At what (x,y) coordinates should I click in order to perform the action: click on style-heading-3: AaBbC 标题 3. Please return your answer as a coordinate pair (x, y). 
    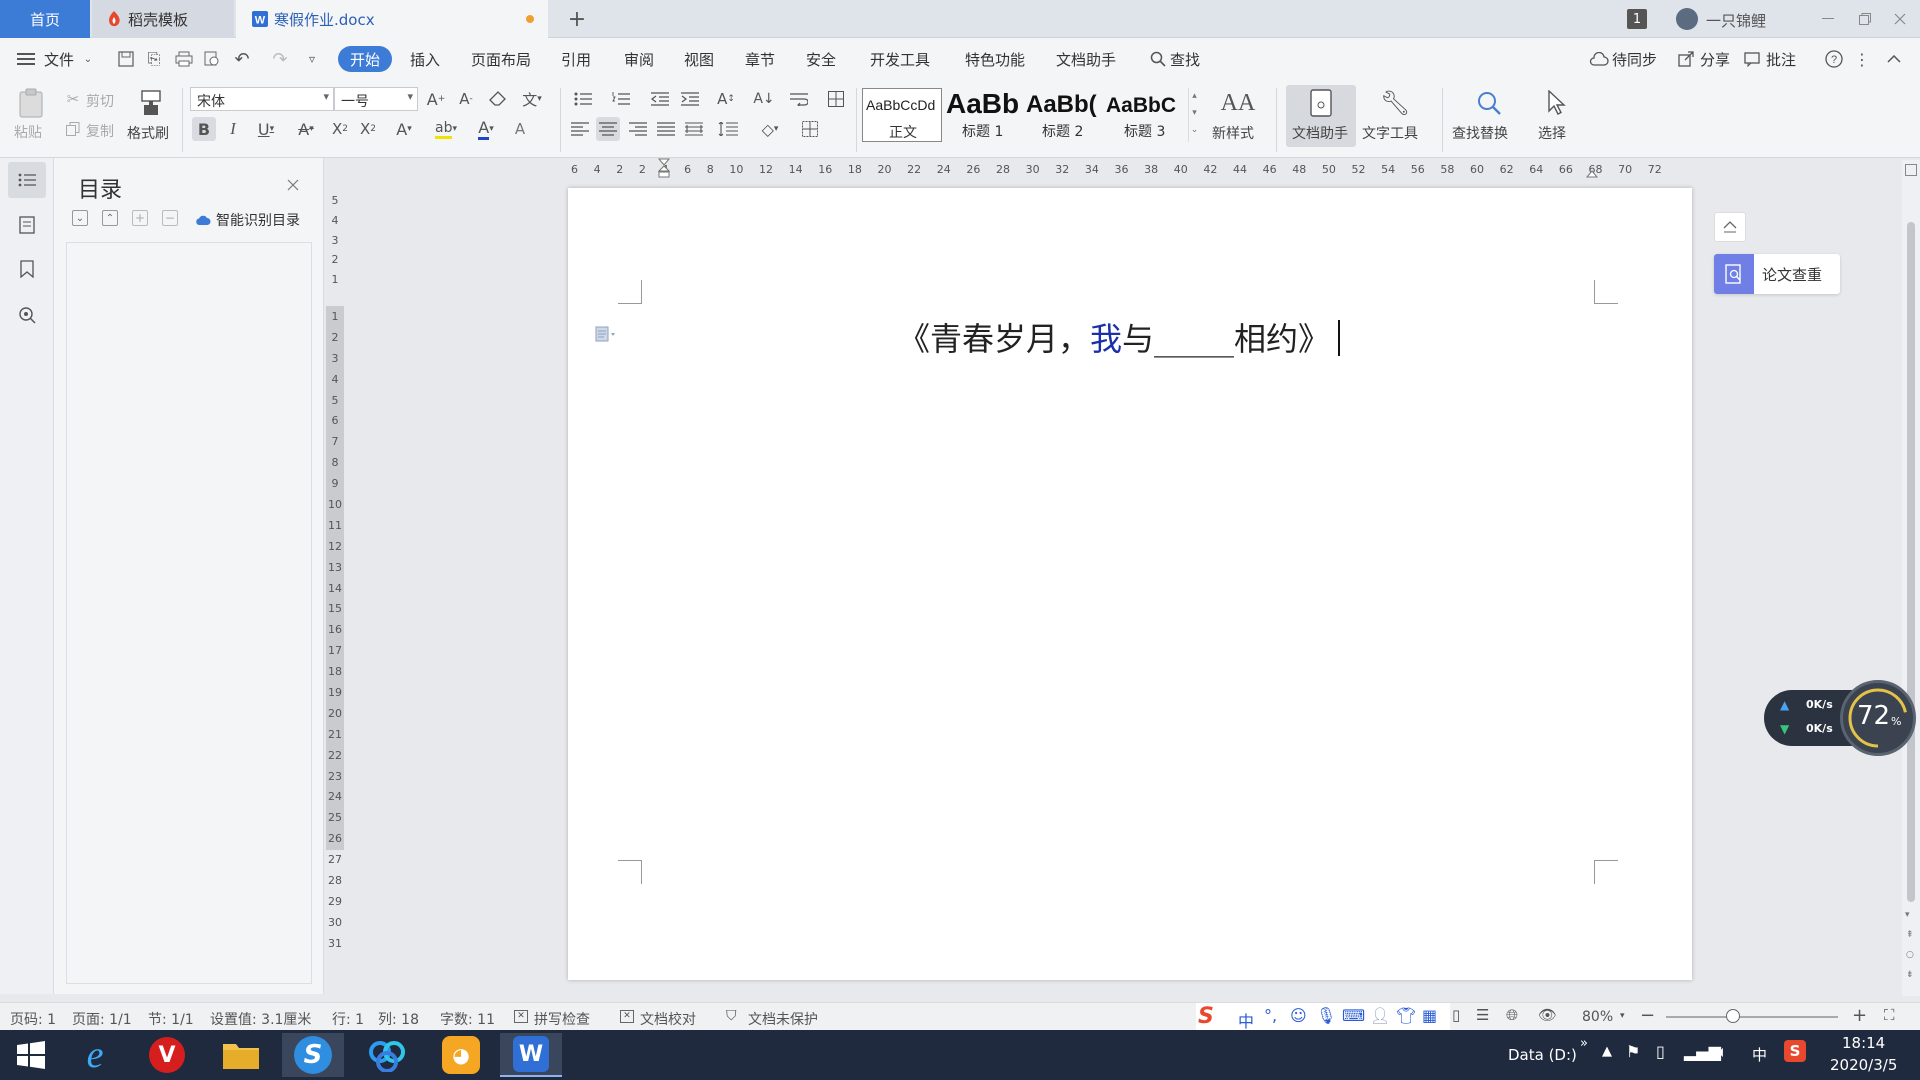
    Looking at the image, I should click on (1146, 115).